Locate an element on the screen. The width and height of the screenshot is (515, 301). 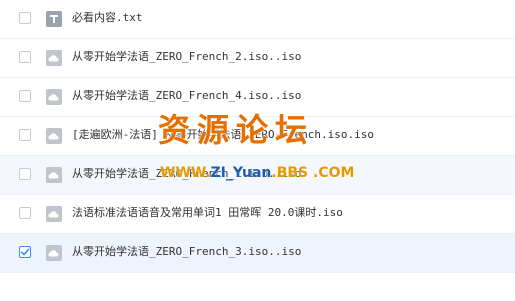
text-file-icon is located at coordinates (54, 19).